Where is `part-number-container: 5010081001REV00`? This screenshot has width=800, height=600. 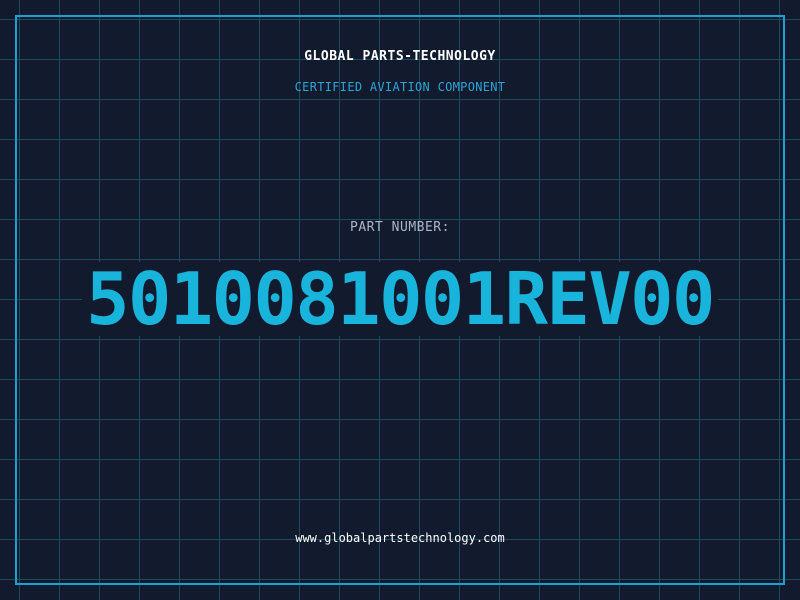 part-number-container: 5010081001REV00 is located at coordinates (400, 299).